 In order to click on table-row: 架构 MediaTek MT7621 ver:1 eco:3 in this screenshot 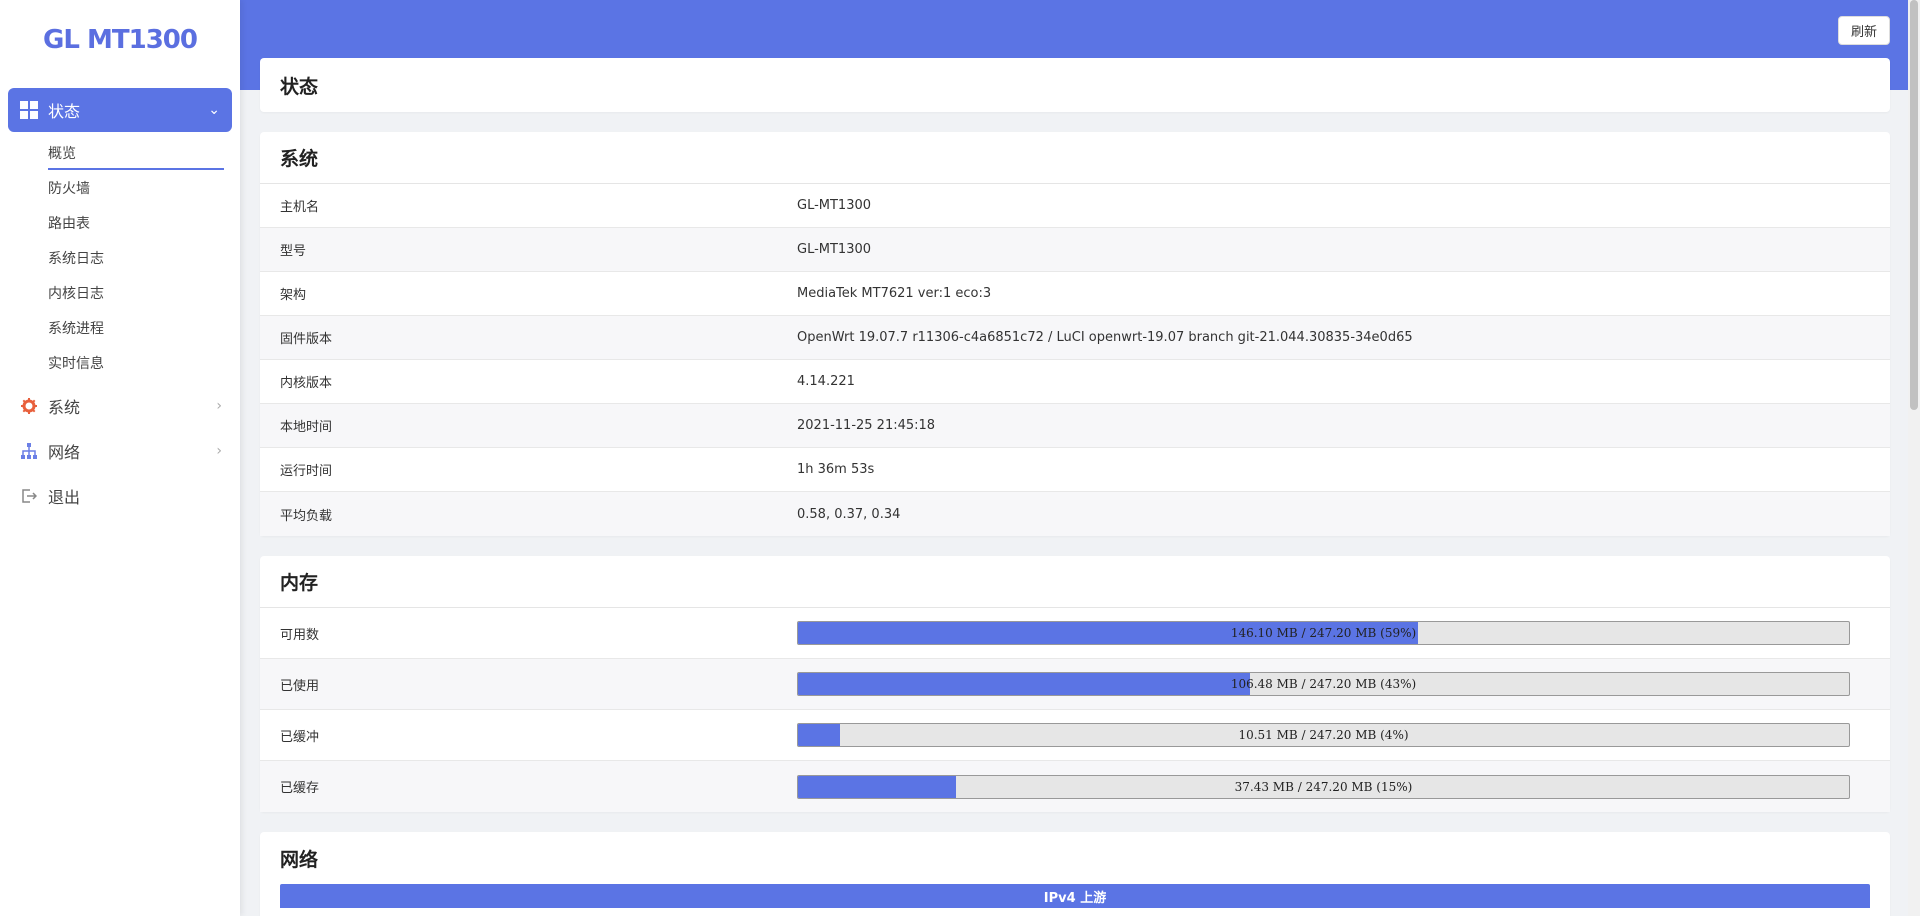, I will do `click(1075, 294)`.